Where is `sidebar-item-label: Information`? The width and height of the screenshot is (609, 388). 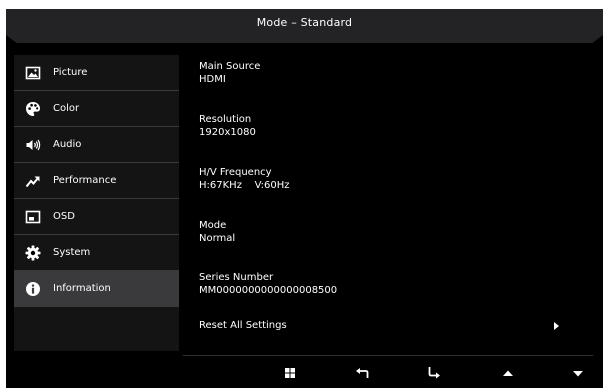 sidebar-item-label: Information is located at coordinates (82, 288).